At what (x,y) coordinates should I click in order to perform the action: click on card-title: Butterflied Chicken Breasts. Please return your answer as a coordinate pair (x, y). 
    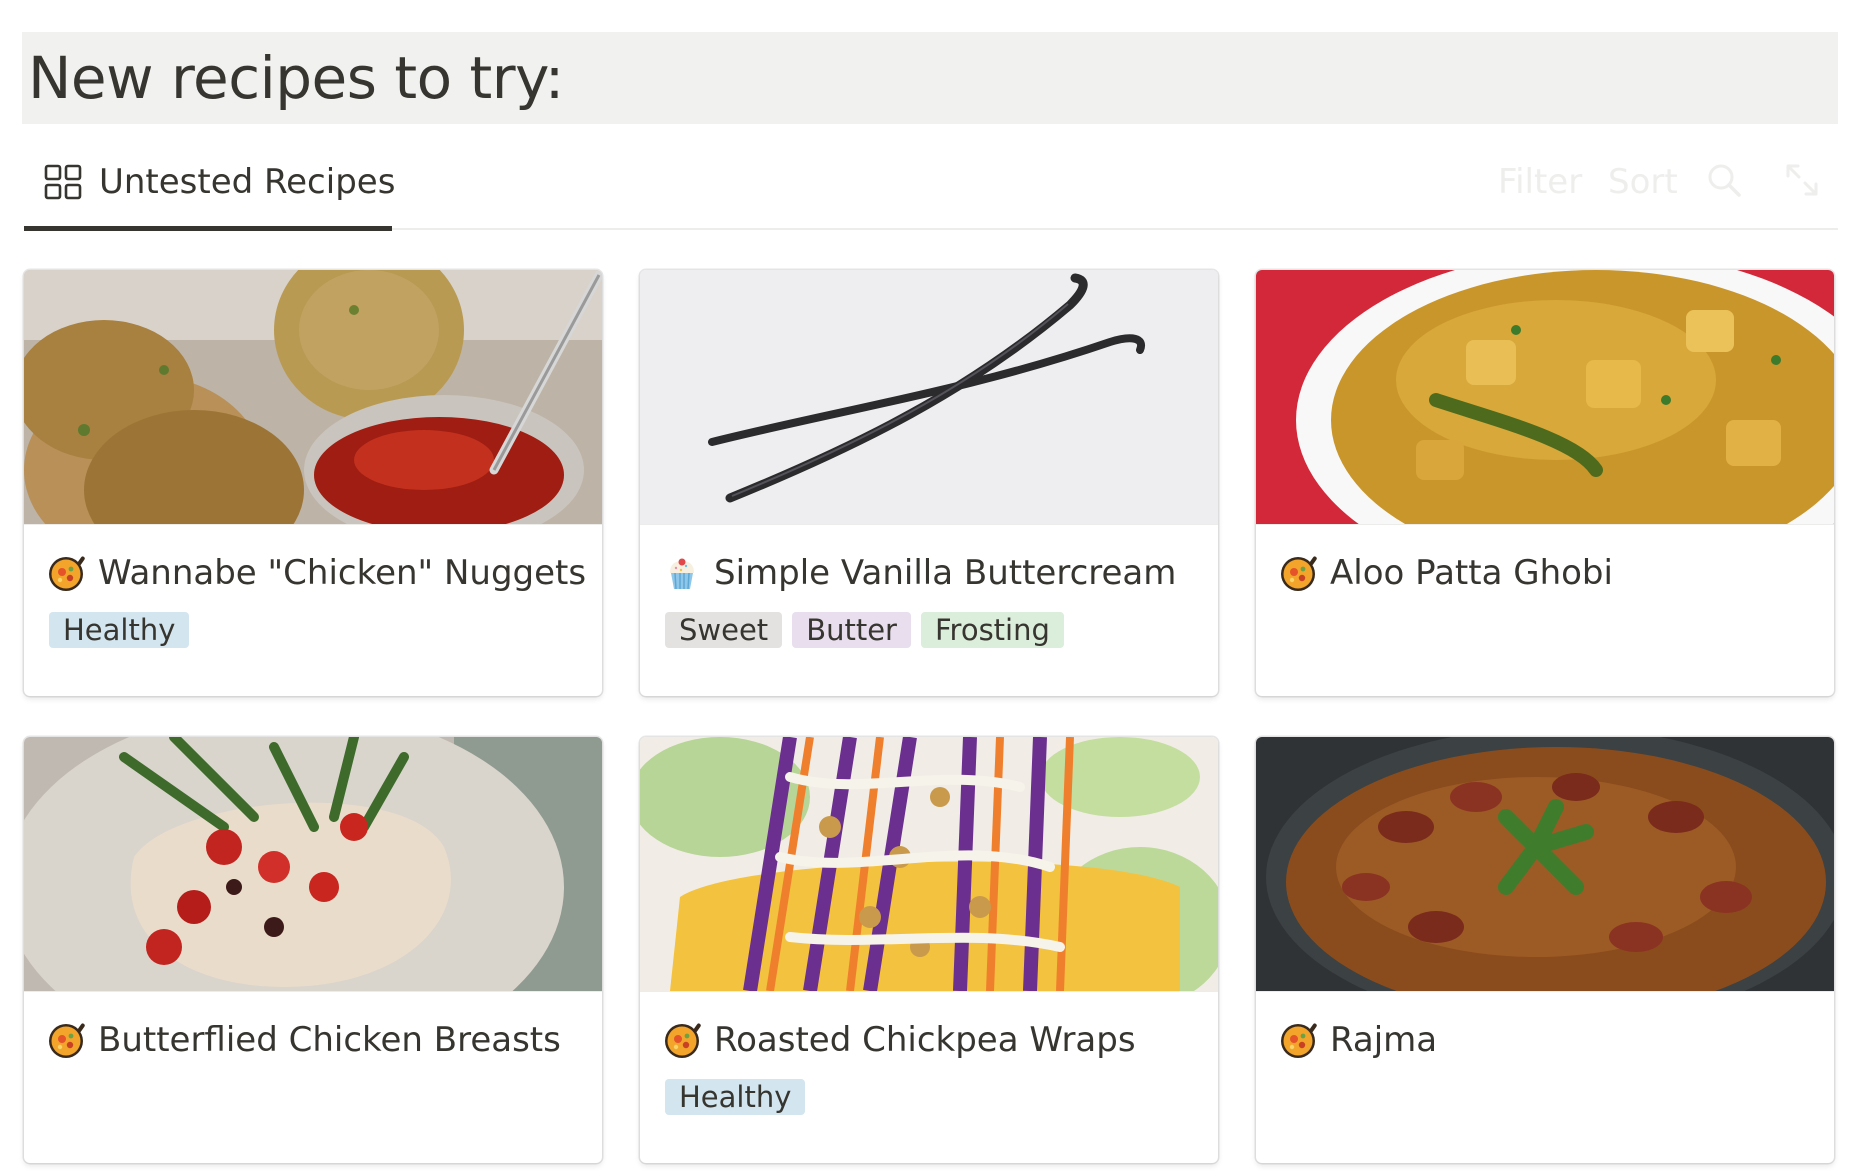
    Looking at the image, I should click on (319, 1041).